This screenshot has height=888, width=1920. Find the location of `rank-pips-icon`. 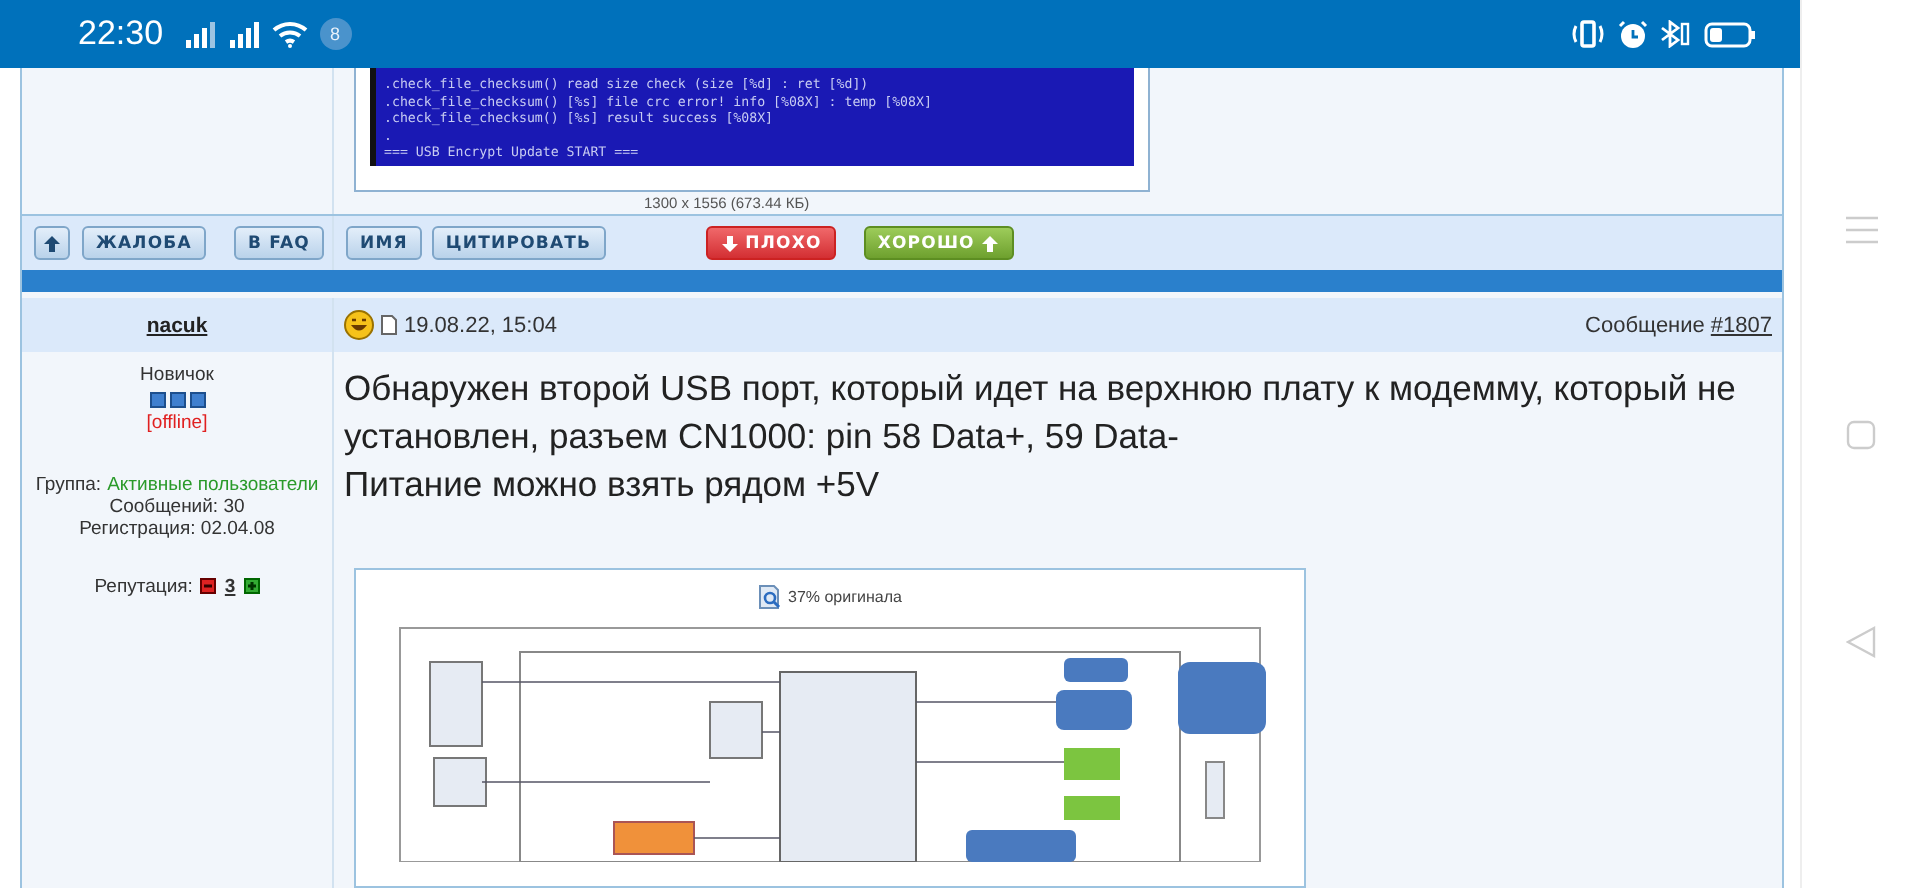

rank-pips-icon is located at coordinates (177, 399).